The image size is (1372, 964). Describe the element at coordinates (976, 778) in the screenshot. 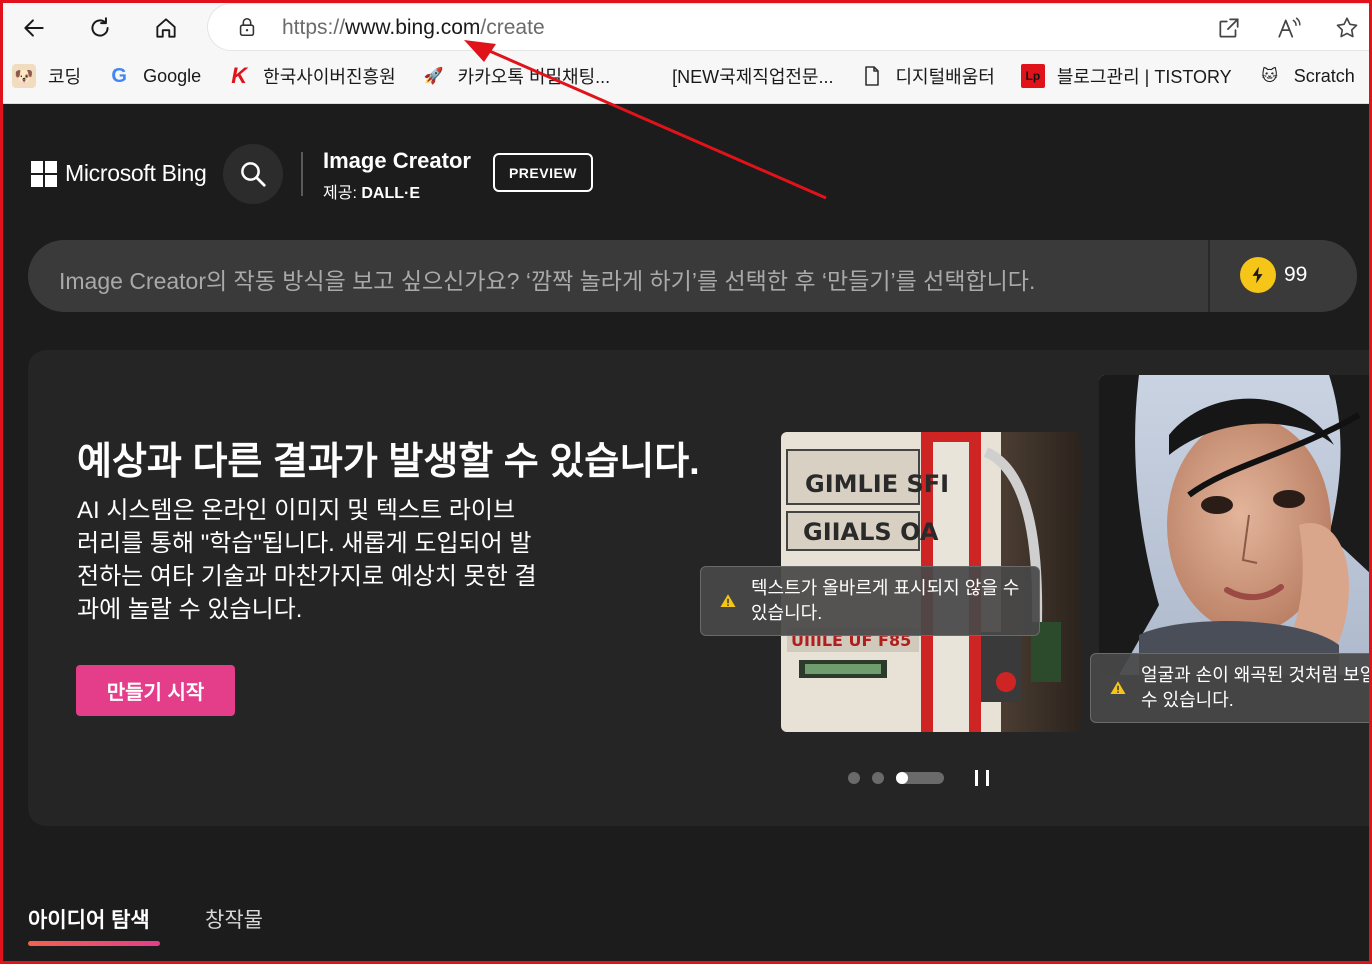

I see `pause-icon` at that location.